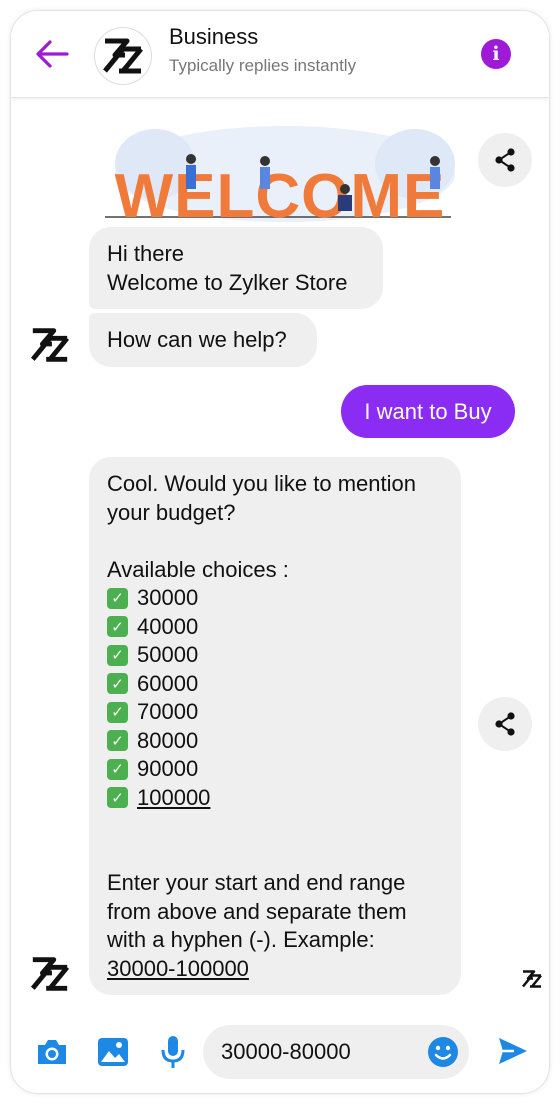 The height and width of the screenshot is (1104, 560). I want to click on example-link: 30000-100000, so click(275, 969).